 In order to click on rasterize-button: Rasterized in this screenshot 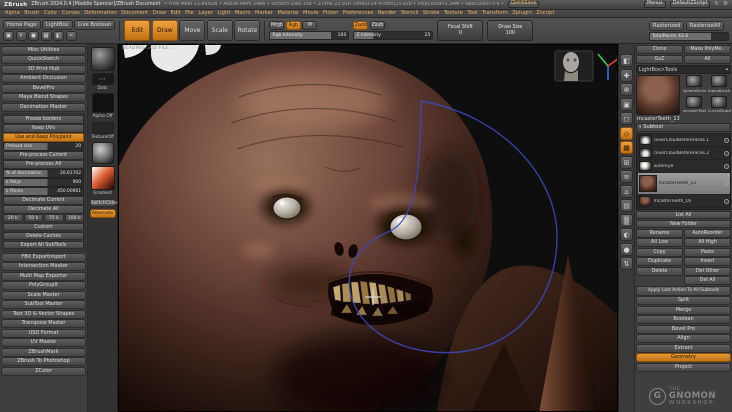, I will do `click(667, 25)`.